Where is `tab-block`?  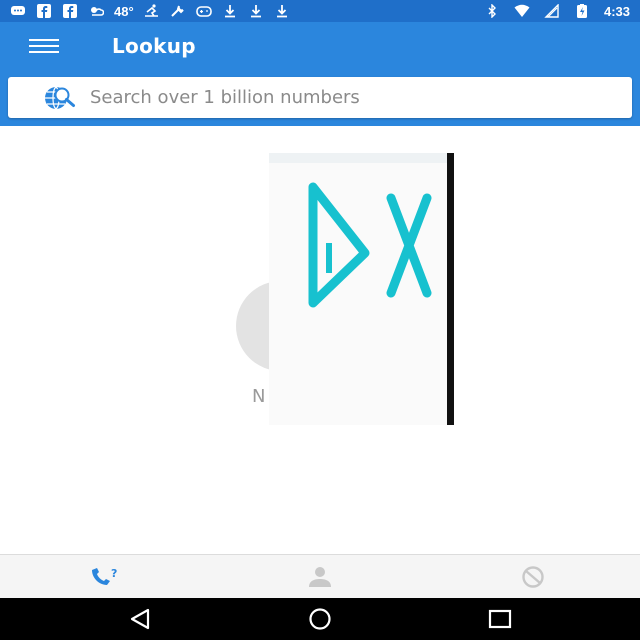
tab-block is located at coordinates (533, 576).